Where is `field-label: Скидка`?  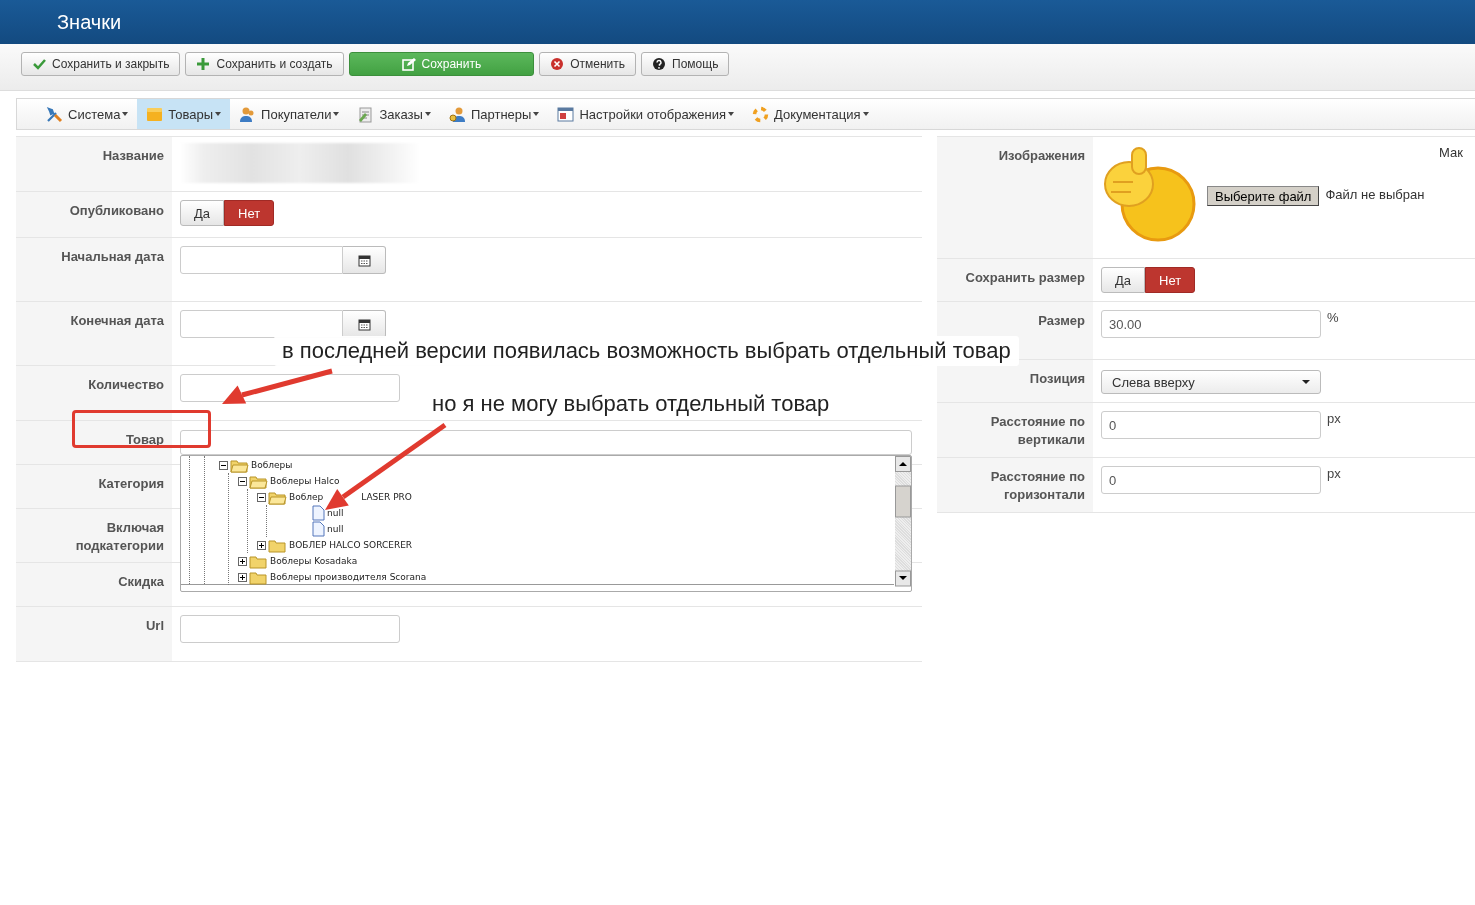
field-label: Скидка is located at coordinates (141, 581).